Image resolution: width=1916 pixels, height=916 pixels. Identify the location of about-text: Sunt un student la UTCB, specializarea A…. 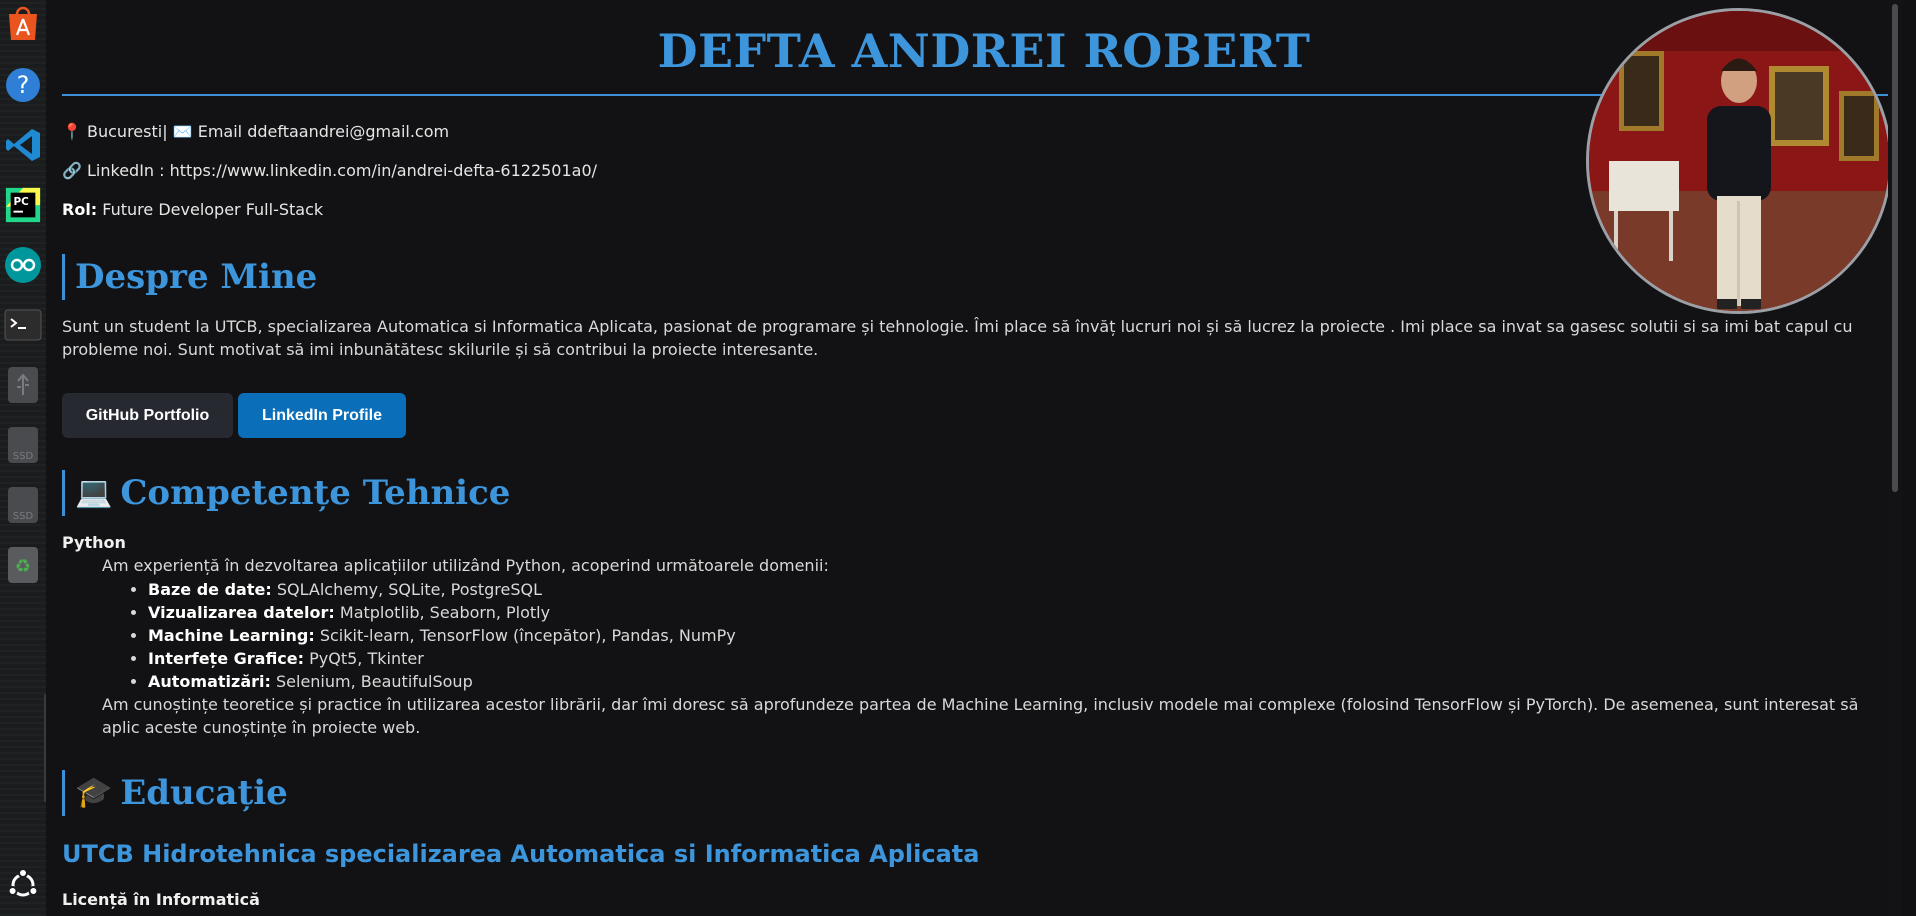
(957, 338).